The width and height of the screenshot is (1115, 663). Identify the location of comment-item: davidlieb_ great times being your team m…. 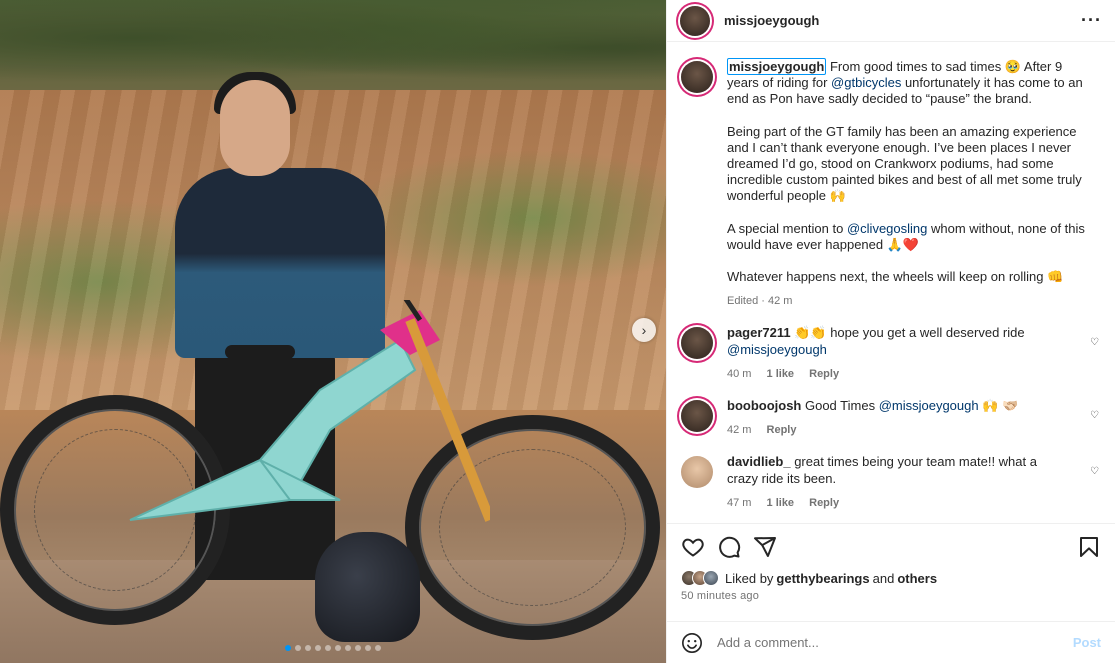
(891, 482).